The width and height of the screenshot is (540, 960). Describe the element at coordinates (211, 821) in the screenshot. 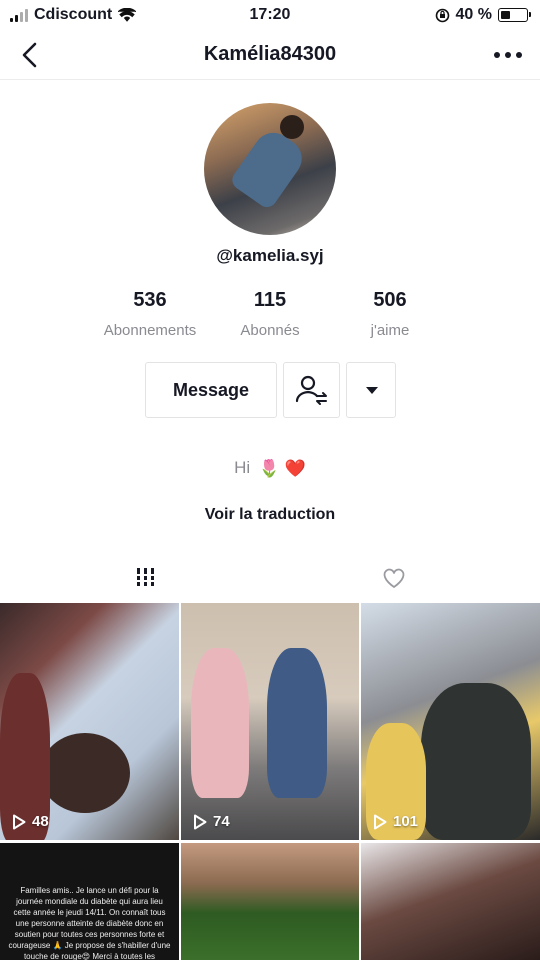

I see `play-count: 74` at that location.